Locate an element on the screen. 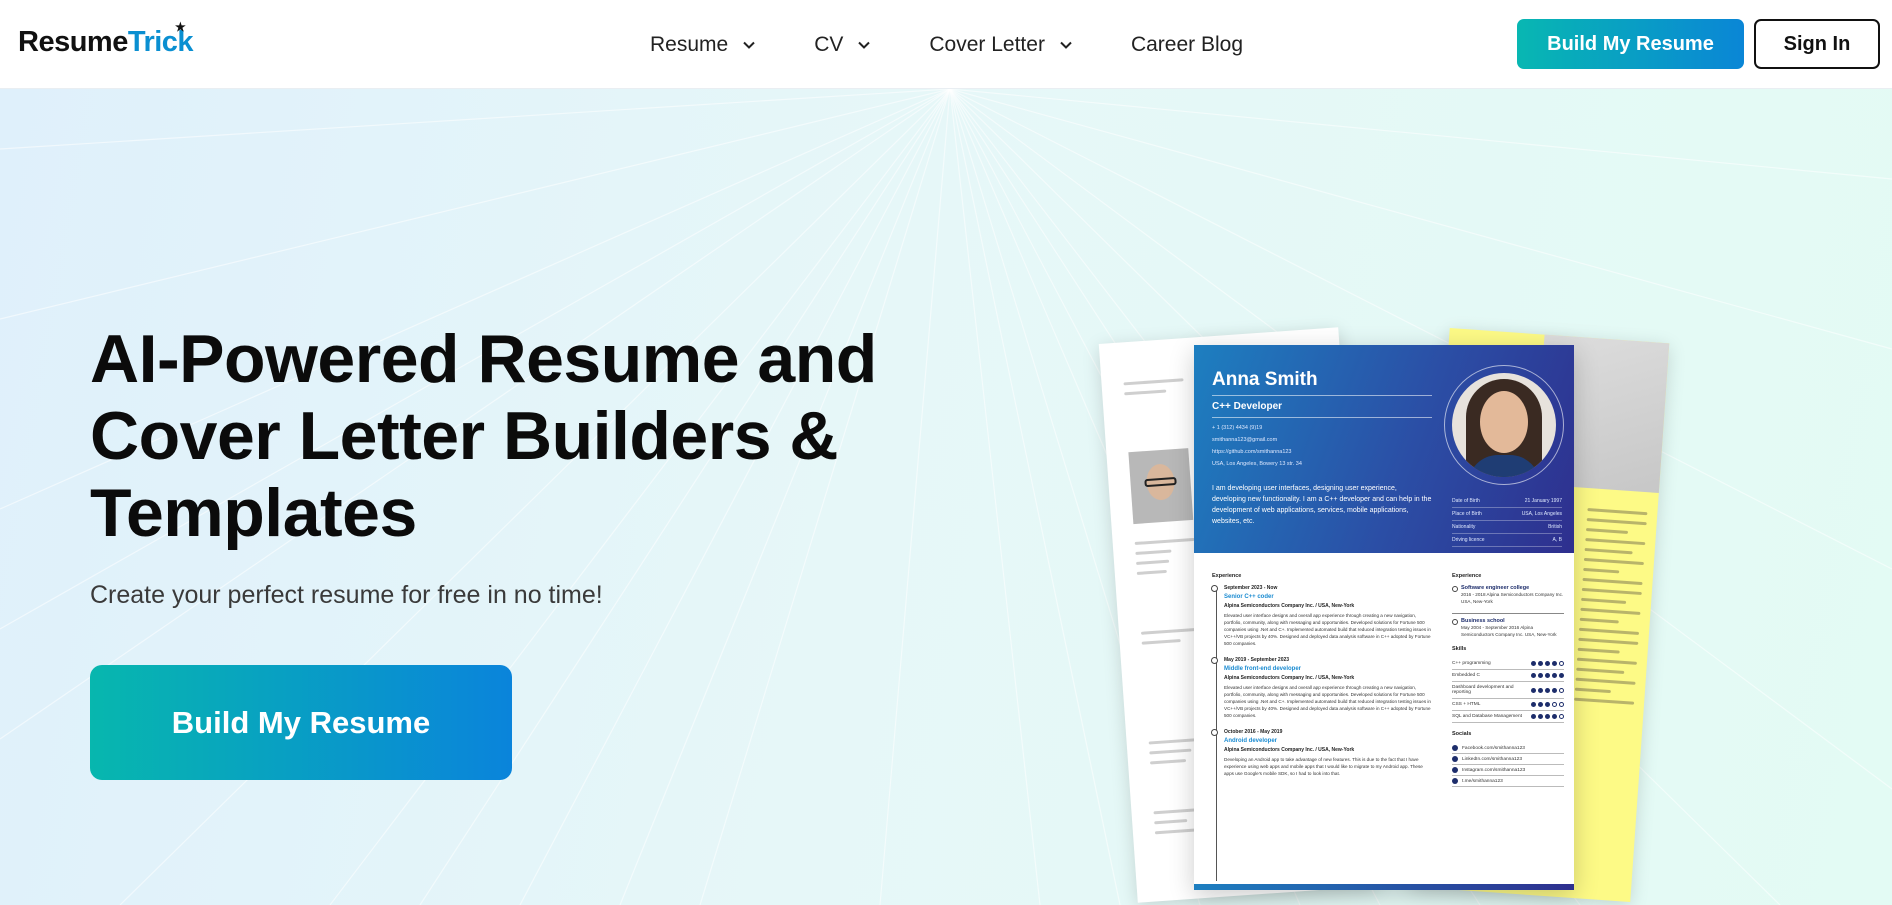 The width and height of the screenshot is (1892, 905). nav-item-cv: CV is located at coordinates (842, 45).